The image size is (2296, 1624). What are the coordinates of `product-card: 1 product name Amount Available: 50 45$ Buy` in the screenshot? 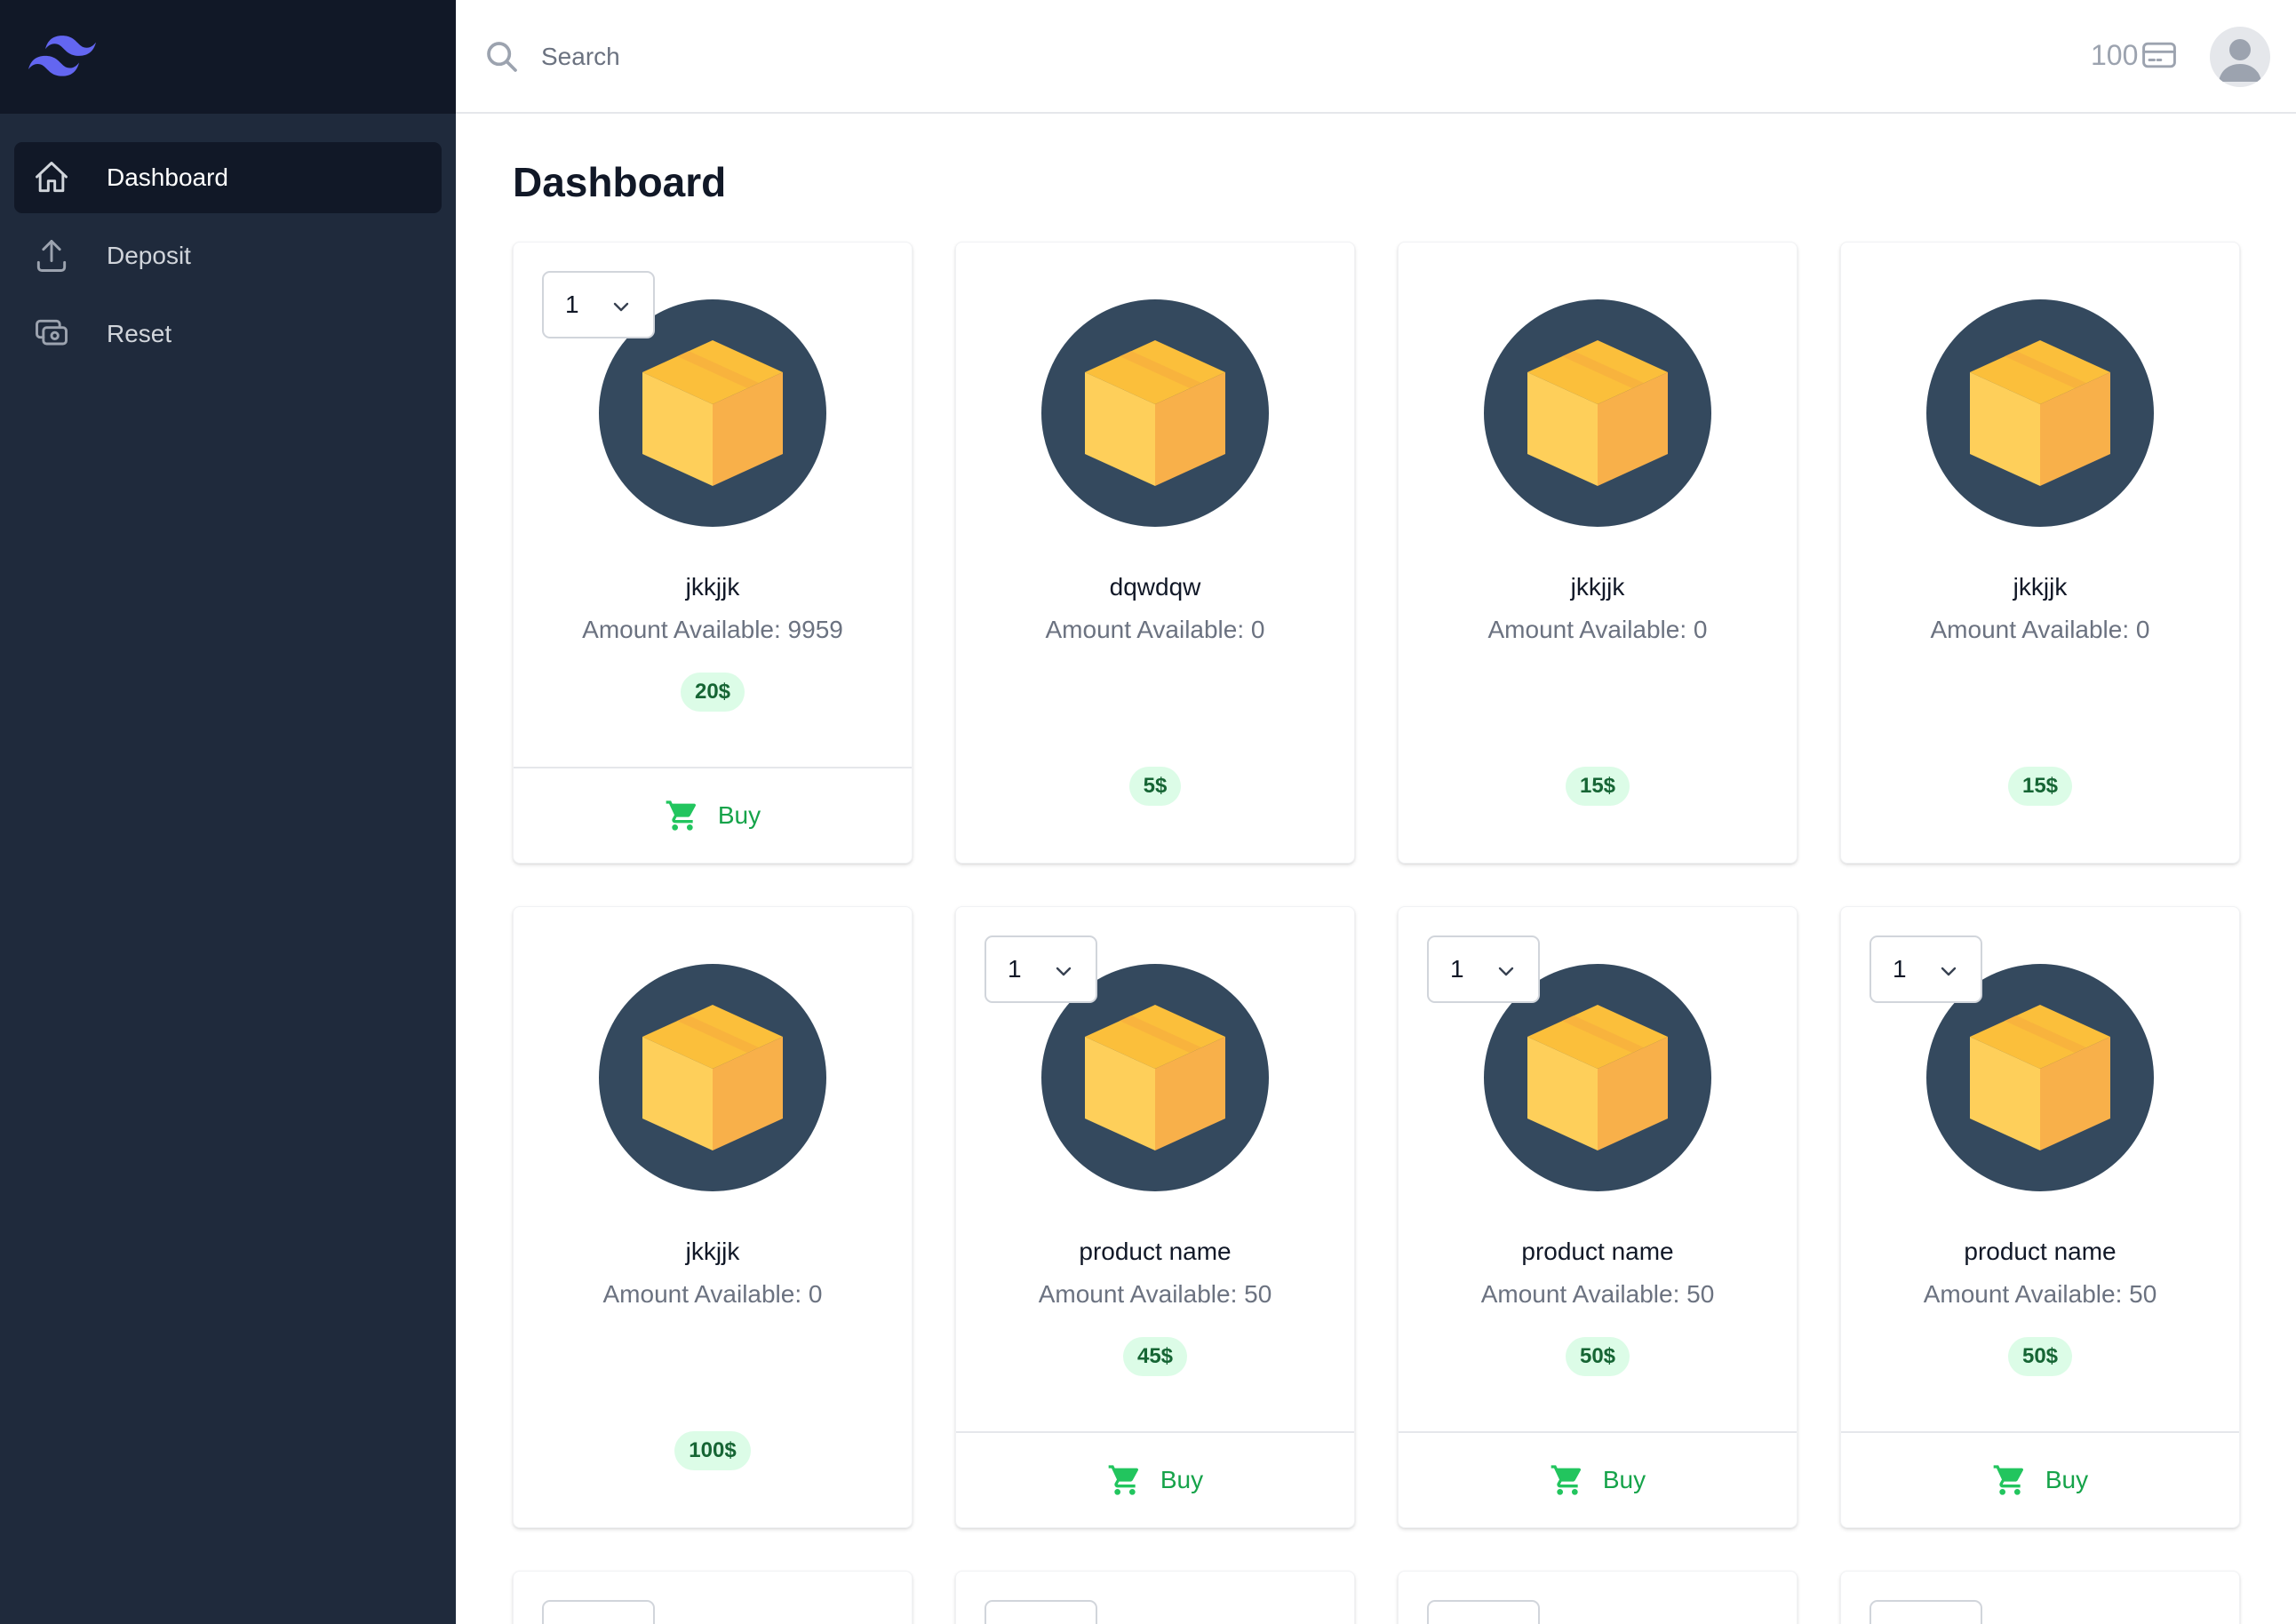 It's located at (1155, 1217).